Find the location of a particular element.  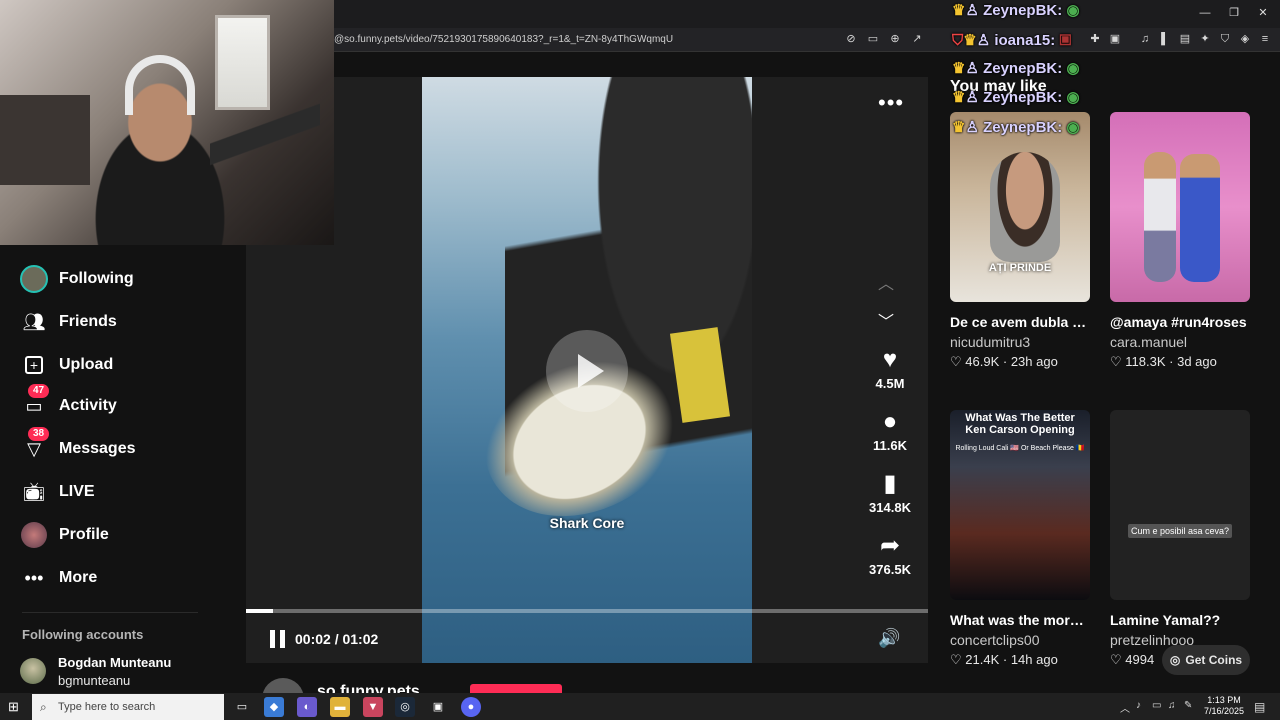

tray-pen-icon: ✎ is located at coordinates (1188, 705).